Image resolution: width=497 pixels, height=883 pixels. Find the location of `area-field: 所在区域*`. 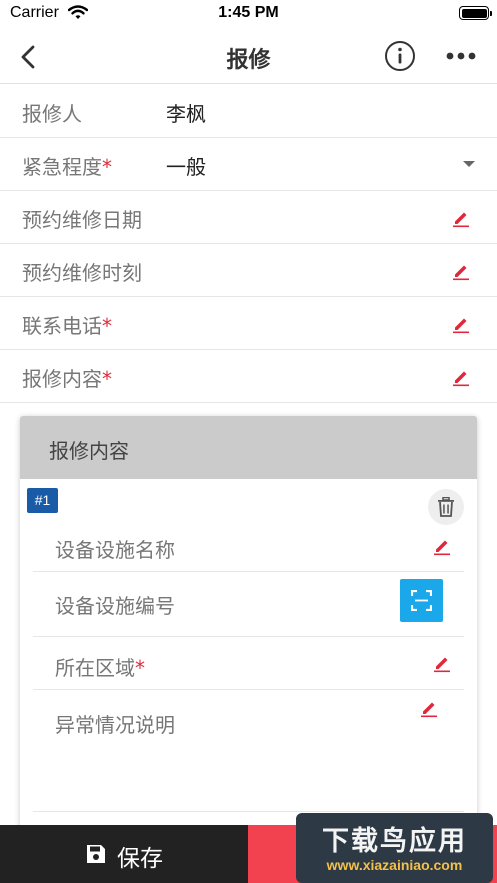

area-field: 所在区域* is located at coordinates (248, 663).